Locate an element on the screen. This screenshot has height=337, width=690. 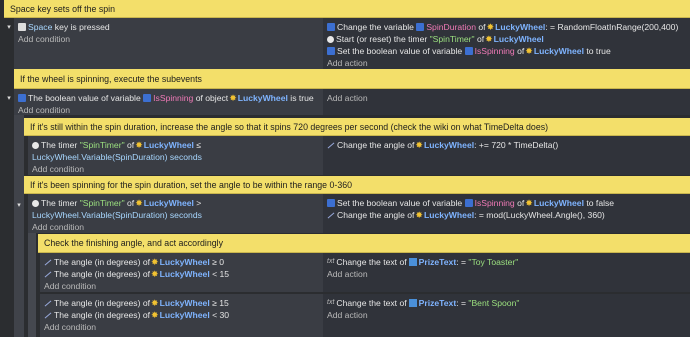
action-text: Set the boolean value of variable is located at coordinates (400, 203).